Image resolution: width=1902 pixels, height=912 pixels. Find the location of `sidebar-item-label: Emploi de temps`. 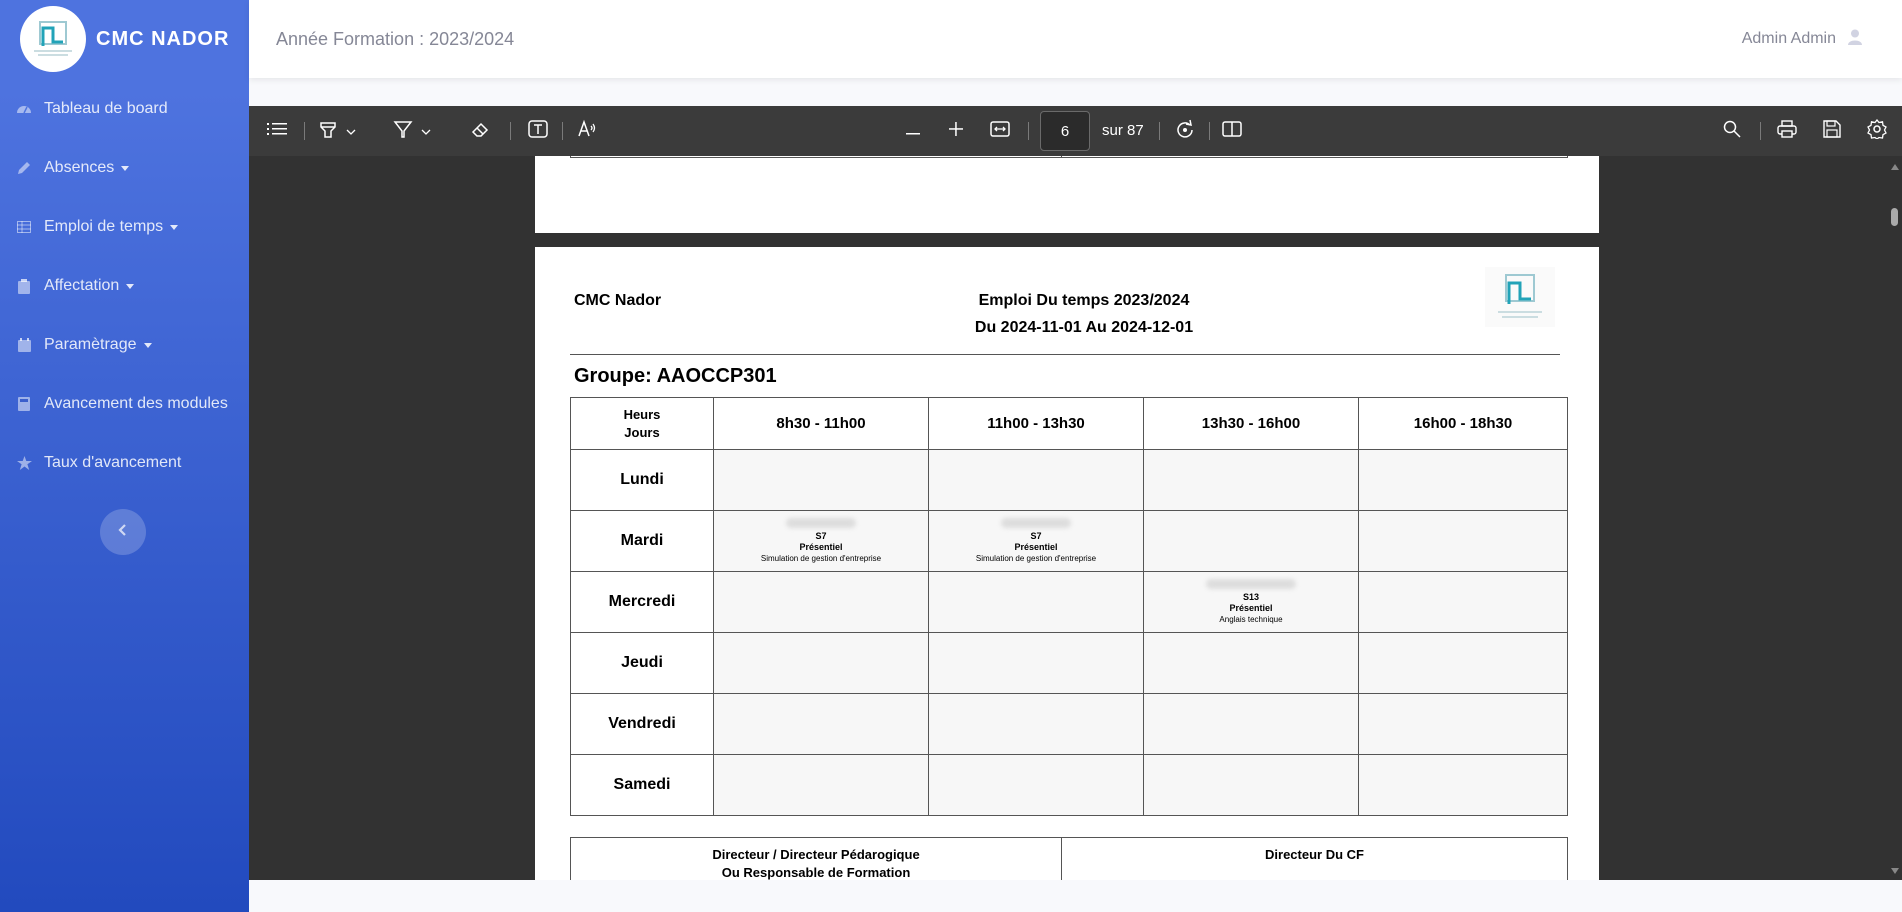

sidebar-item-label: Emploi de temps is located at coordinates (104, 226).